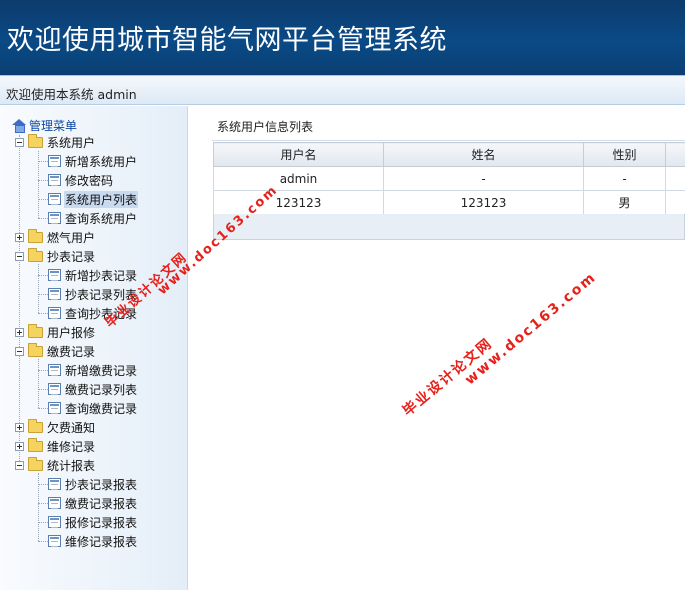 The image size is (685, 590). What do you see at coordinates (227, 40) in the screenshot?
I see `app-title: 欢迎使用城市智能气网平台管理系统` at bounding box center [227, 40].